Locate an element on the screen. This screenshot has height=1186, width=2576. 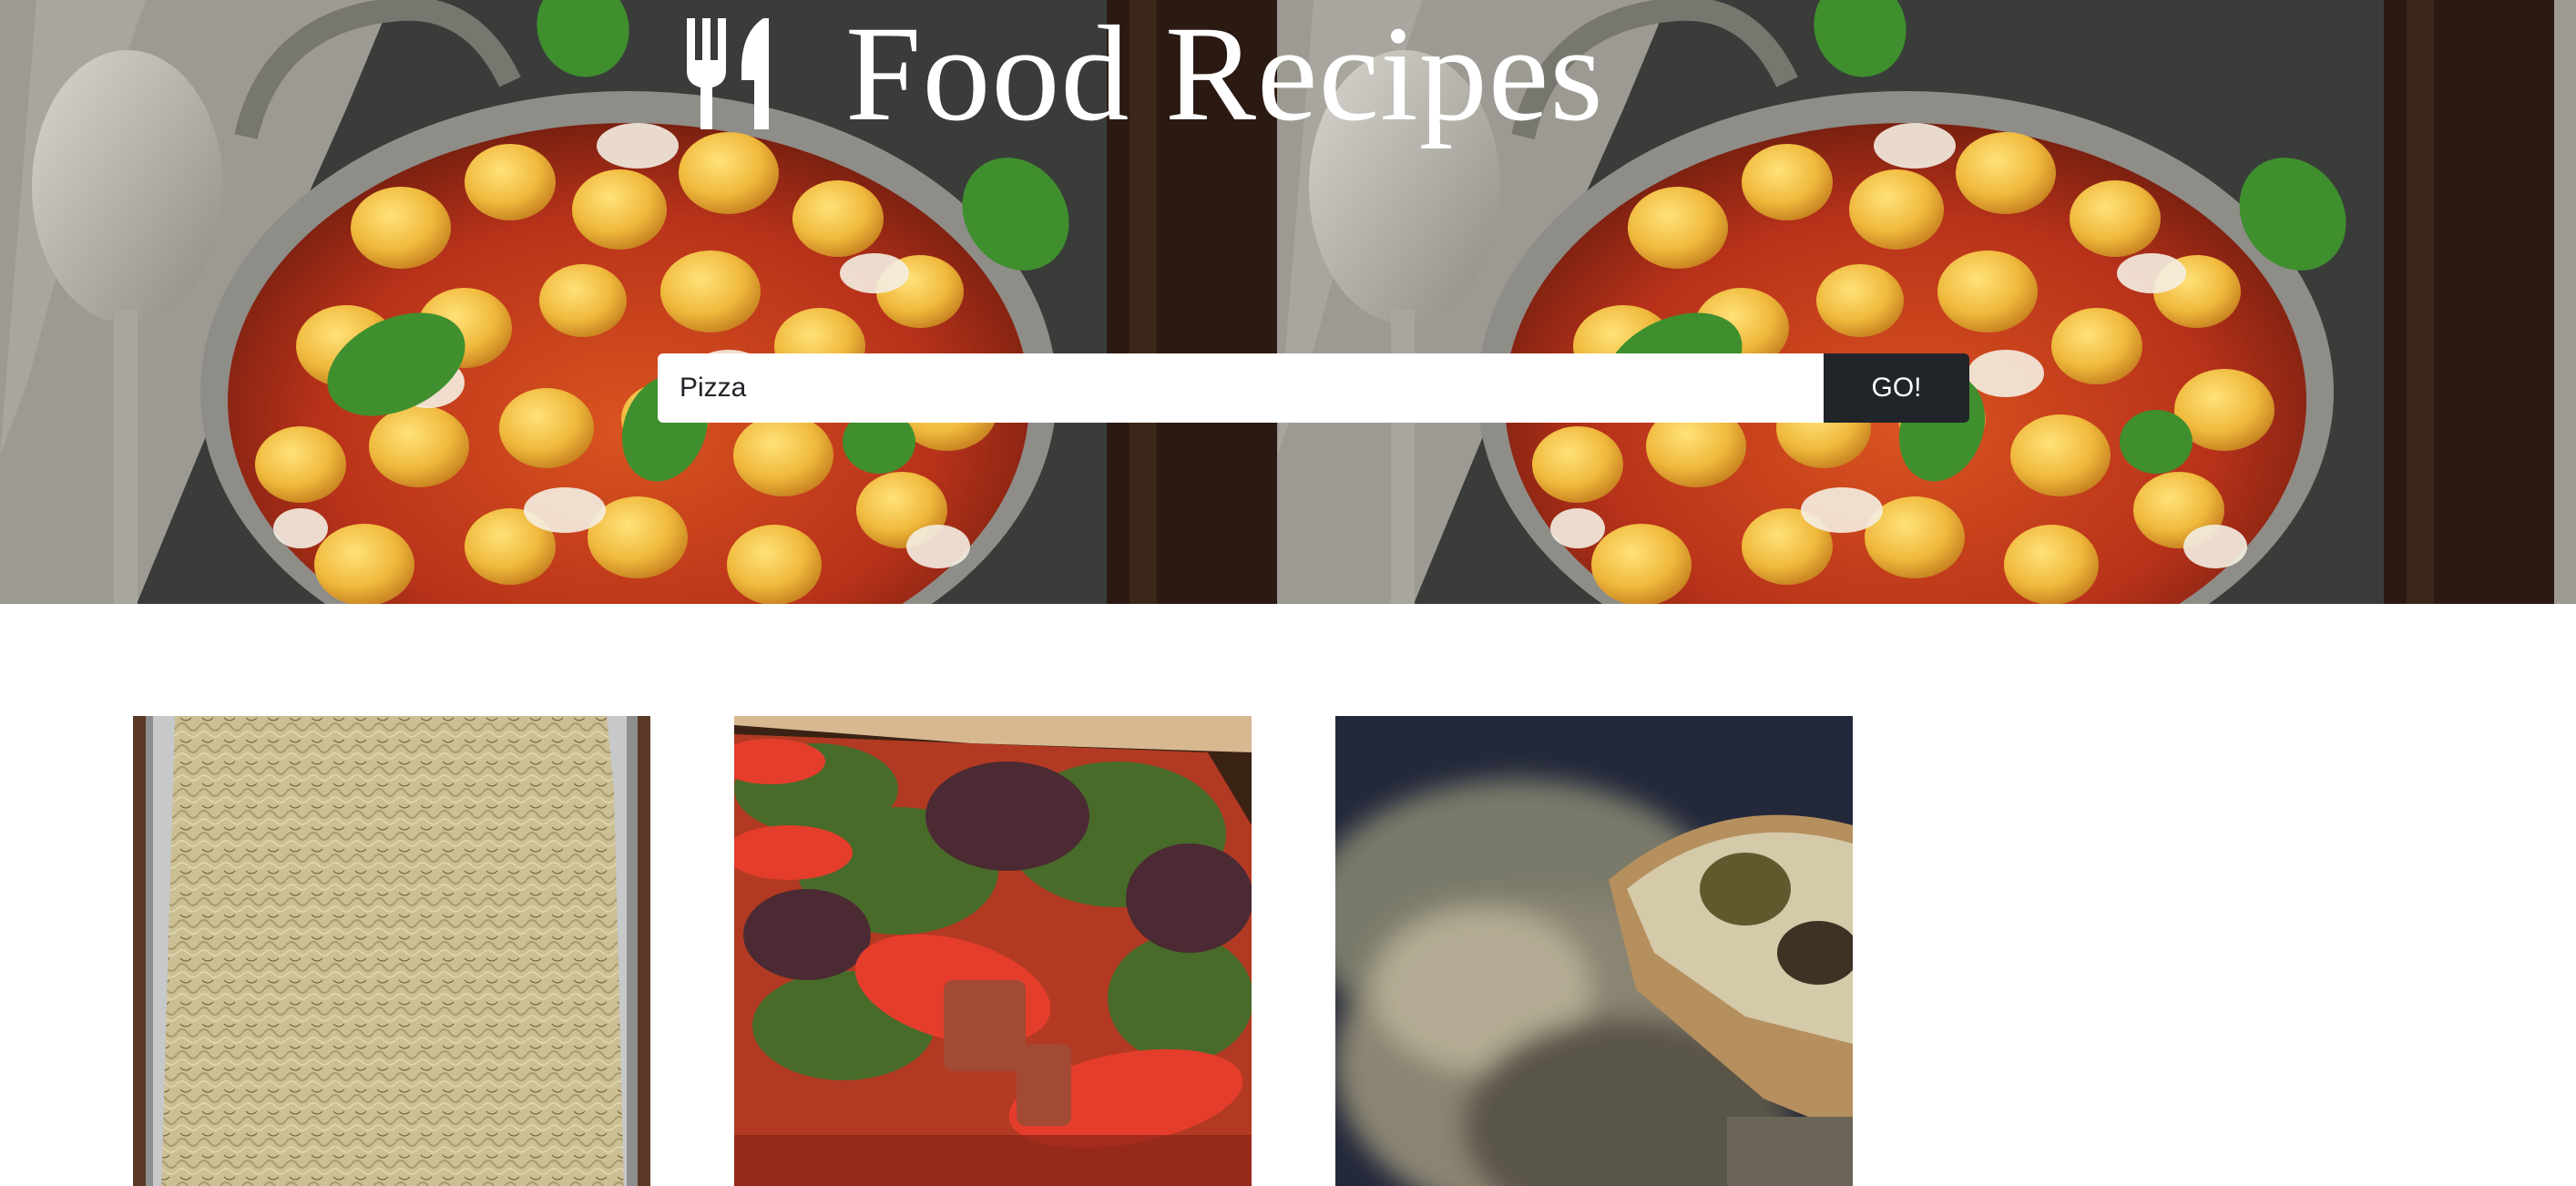
search-form: GO! is located at coordinates (1313, 388).